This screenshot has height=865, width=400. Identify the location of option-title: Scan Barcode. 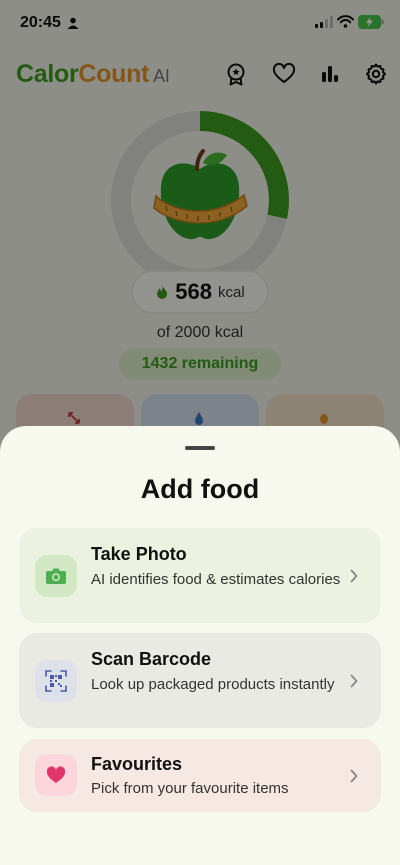
(151, 659).